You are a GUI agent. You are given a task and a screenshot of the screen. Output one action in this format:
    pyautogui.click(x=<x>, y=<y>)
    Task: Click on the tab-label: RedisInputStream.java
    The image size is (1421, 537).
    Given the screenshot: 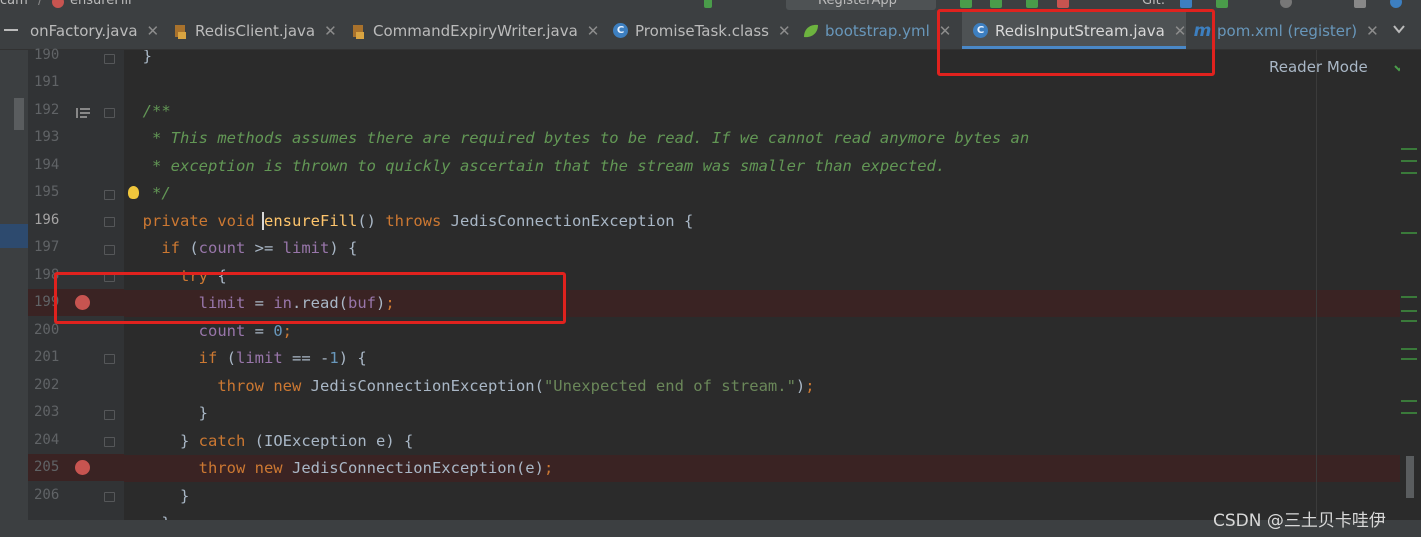 What is the action you would take?
    pyautogui.click(x=1080, y=30)
    